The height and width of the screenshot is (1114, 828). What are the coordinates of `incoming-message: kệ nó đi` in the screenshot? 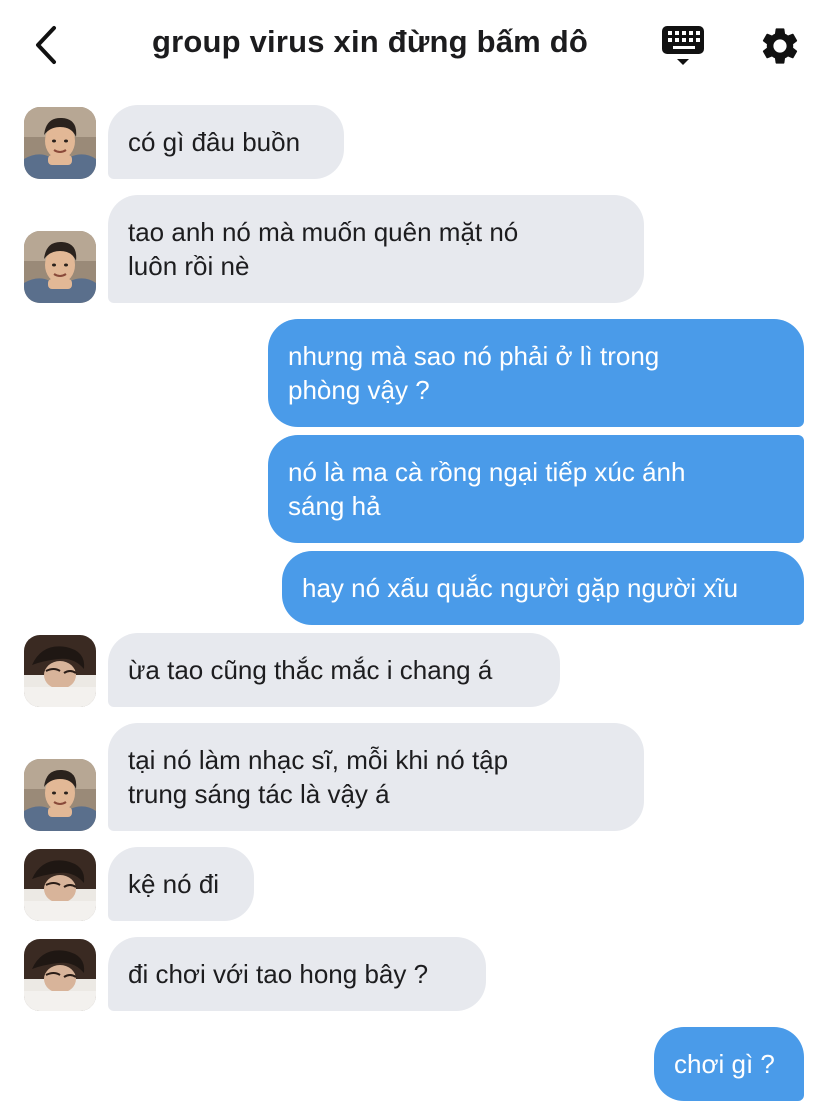 It's located at (181, 884).